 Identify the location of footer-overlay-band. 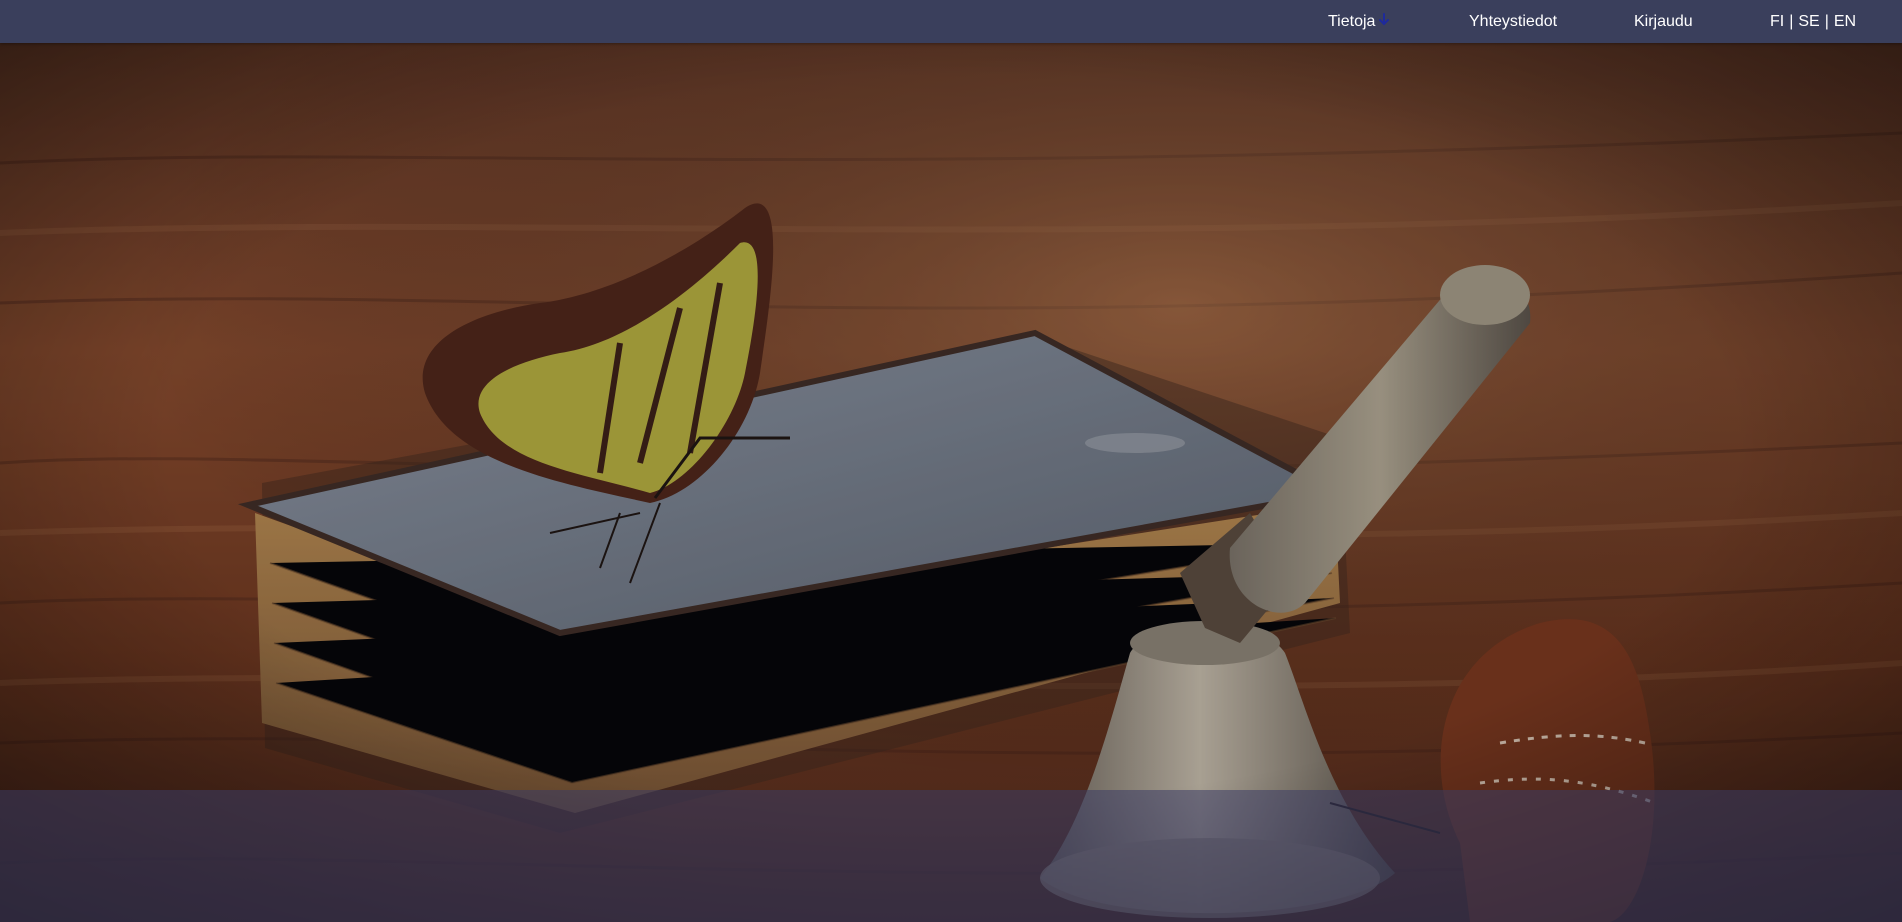
(951, 856).